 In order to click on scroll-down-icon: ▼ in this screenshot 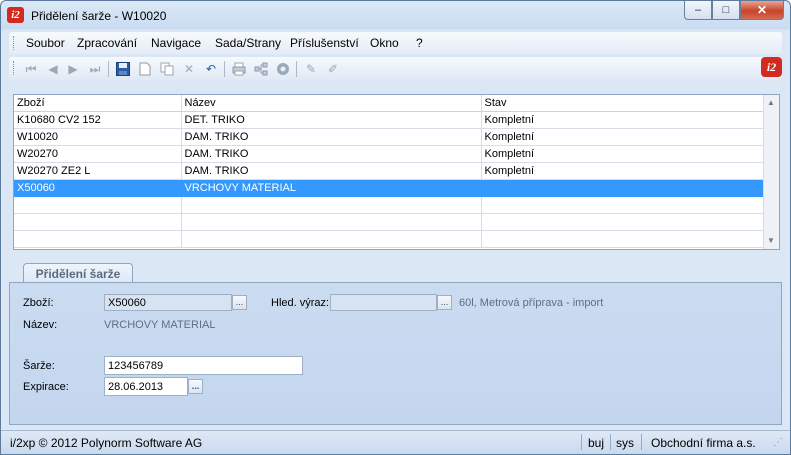, I will do `click(771, 240)`.